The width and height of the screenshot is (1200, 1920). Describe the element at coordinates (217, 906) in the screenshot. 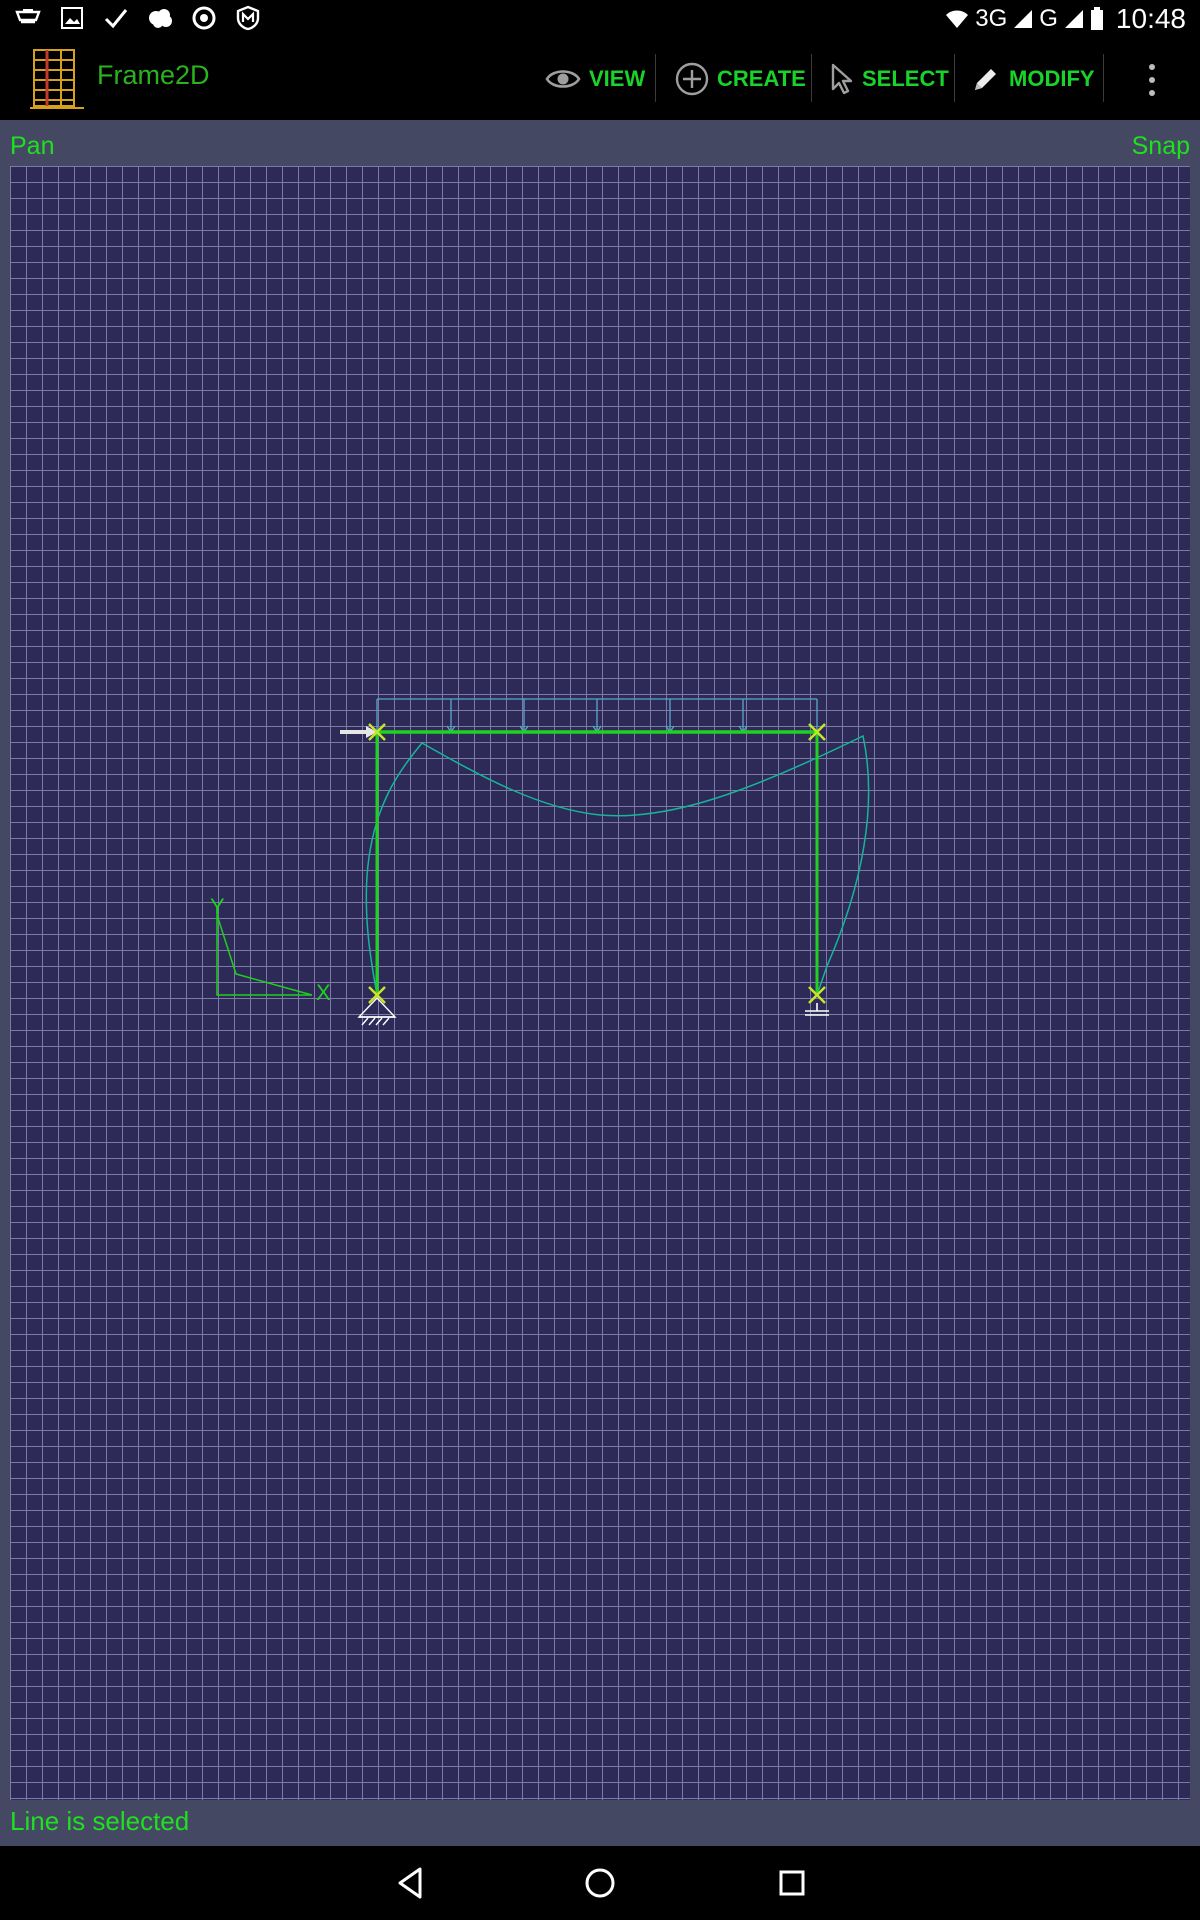

I see `axis-y-label: Y` at that location.